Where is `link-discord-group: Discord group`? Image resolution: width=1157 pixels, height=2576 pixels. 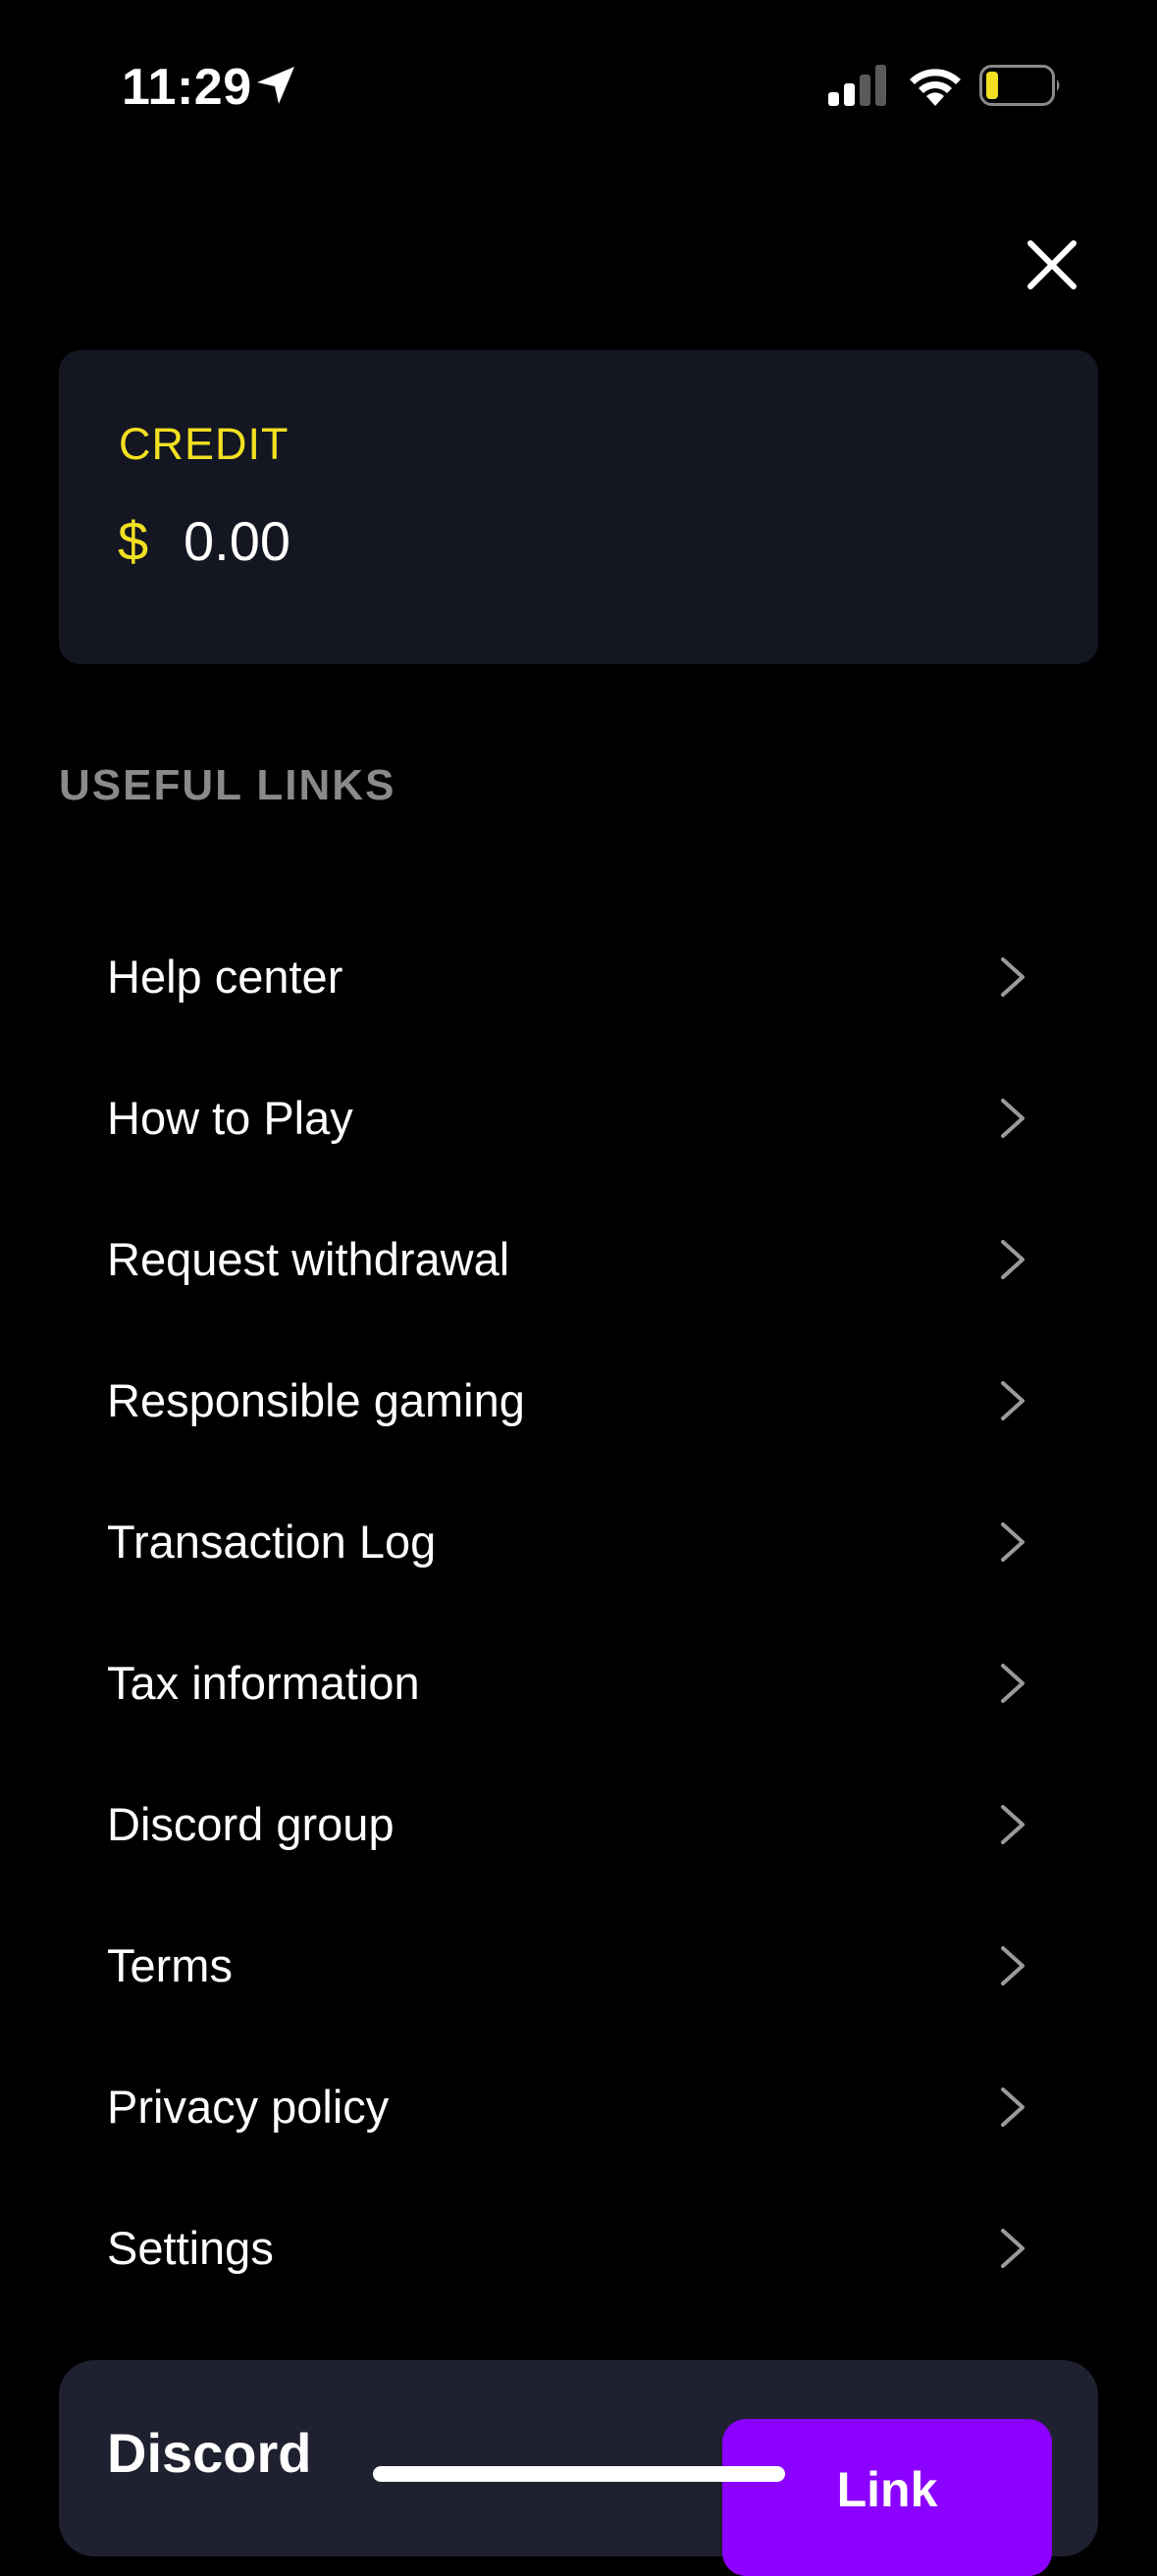 link-discord-group: Discord group is located at coordinates (578, 1820).